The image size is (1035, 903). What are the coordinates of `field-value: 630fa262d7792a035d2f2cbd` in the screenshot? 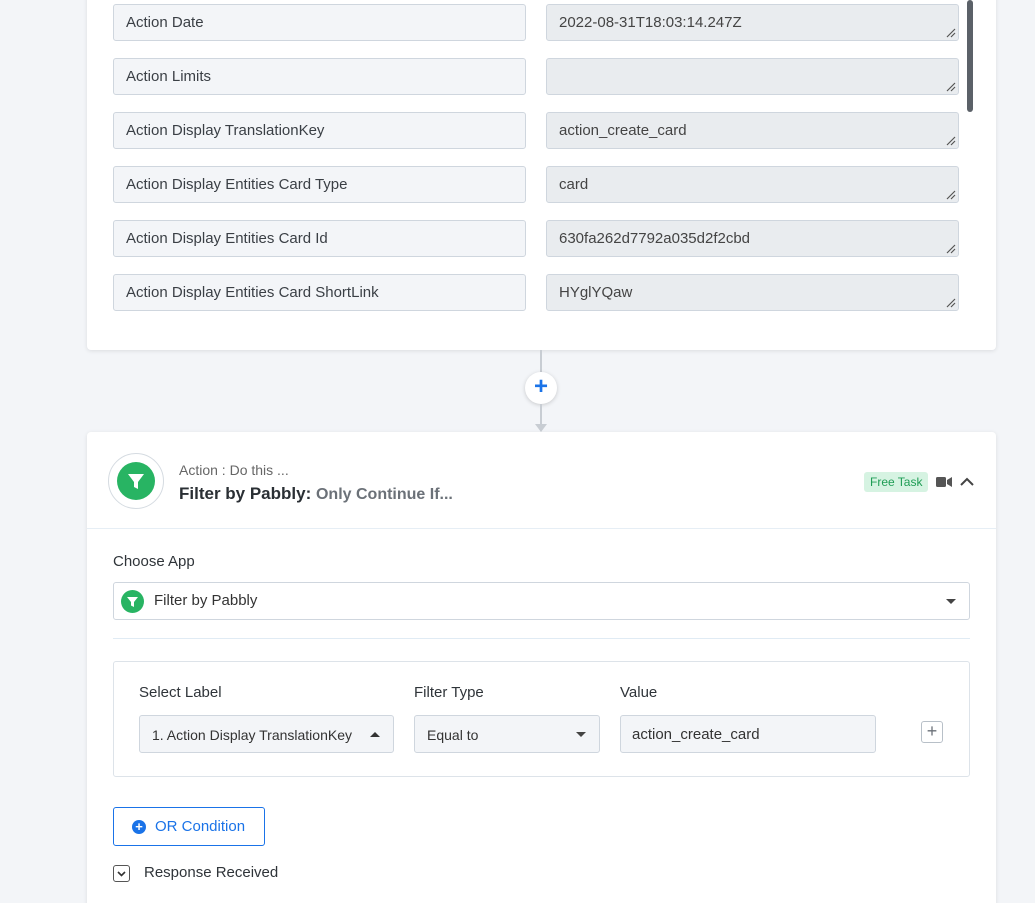 It's located at (752, 238).